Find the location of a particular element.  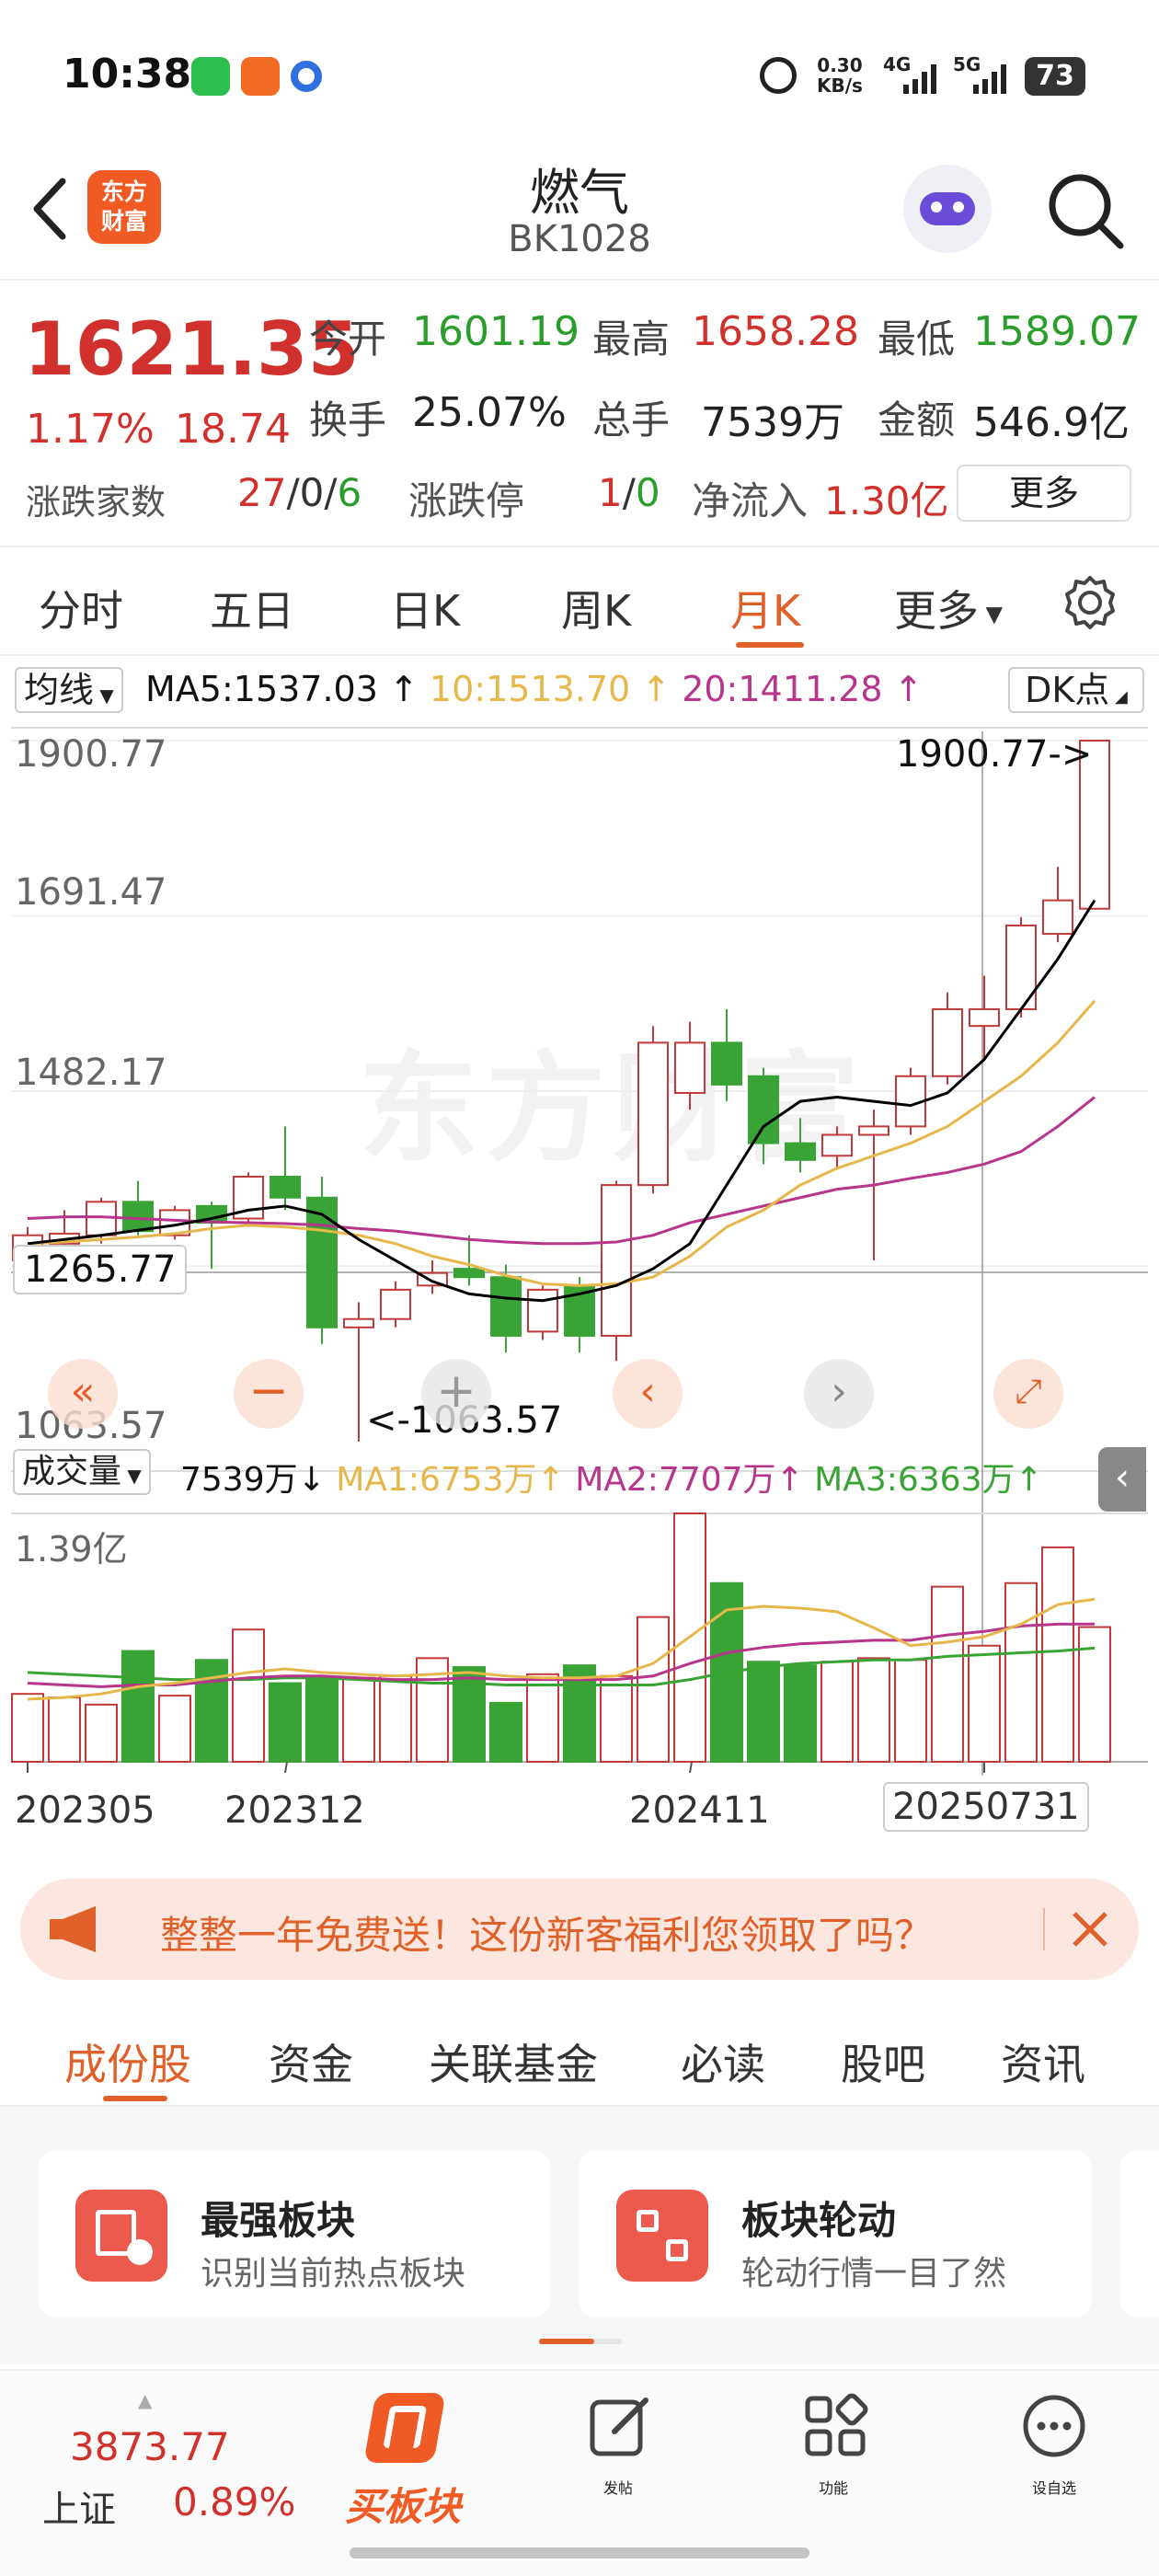

functions-label: 功能 is located at coordinates (833, 2488).